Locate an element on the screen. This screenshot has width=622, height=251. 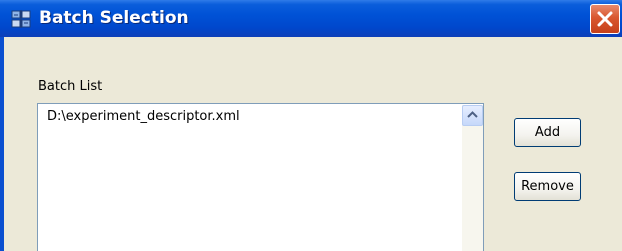
window-title: Batch Selection is located at coordinates (114, 18).